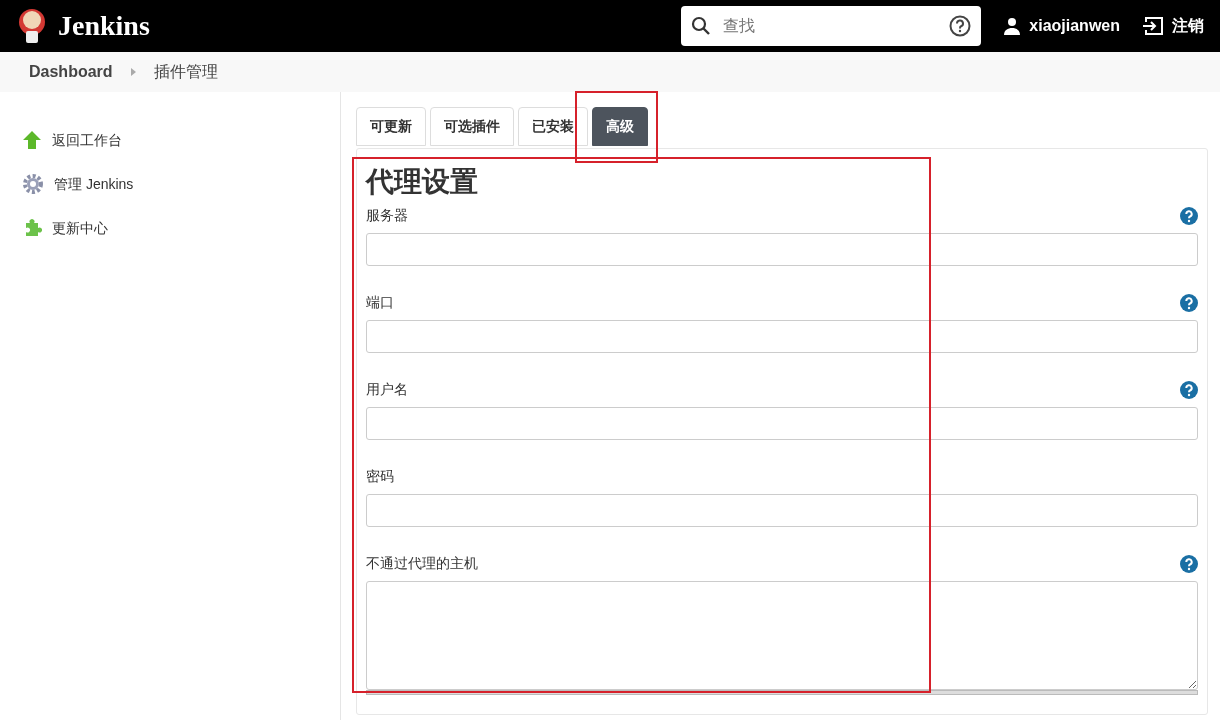 This screenshot has width=1220, height=720. What do you see at coordinates (387, 390) in the screenshot?
I see `field-label: 用户名` at bounding box center [387, 390].